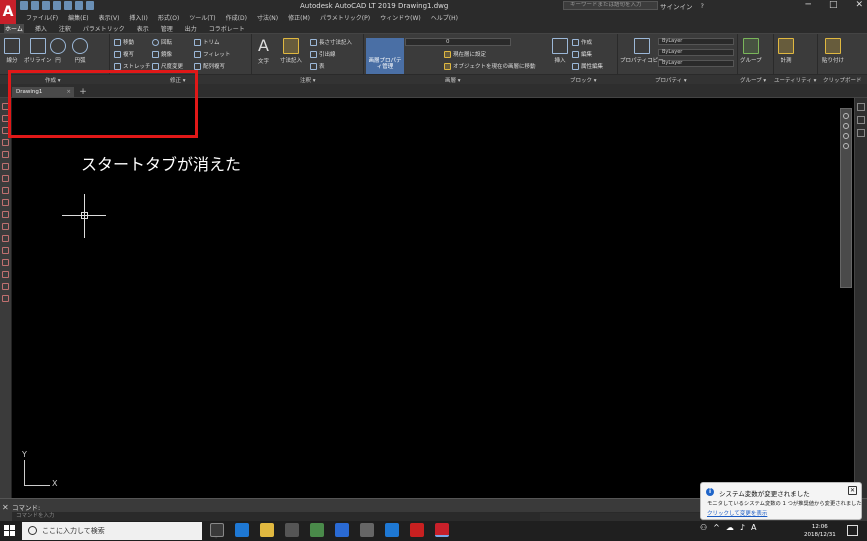  I want to click on panel-label-block: ブロック ▾, so click(583, 80).